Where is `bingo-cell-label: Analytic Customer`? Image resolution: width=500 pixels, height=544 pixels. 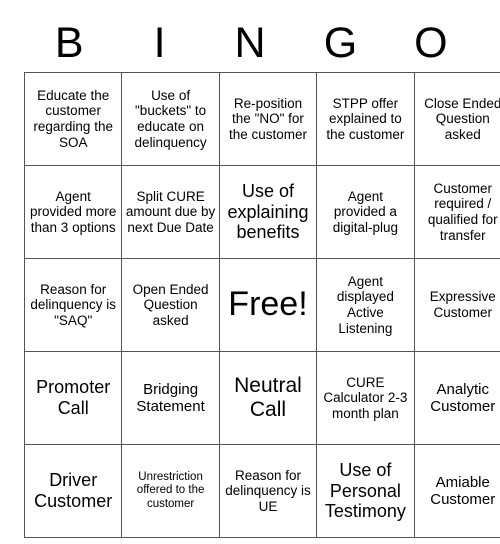 bingo-cell-label: Analytic Customer is located at coordinates (463, 397).